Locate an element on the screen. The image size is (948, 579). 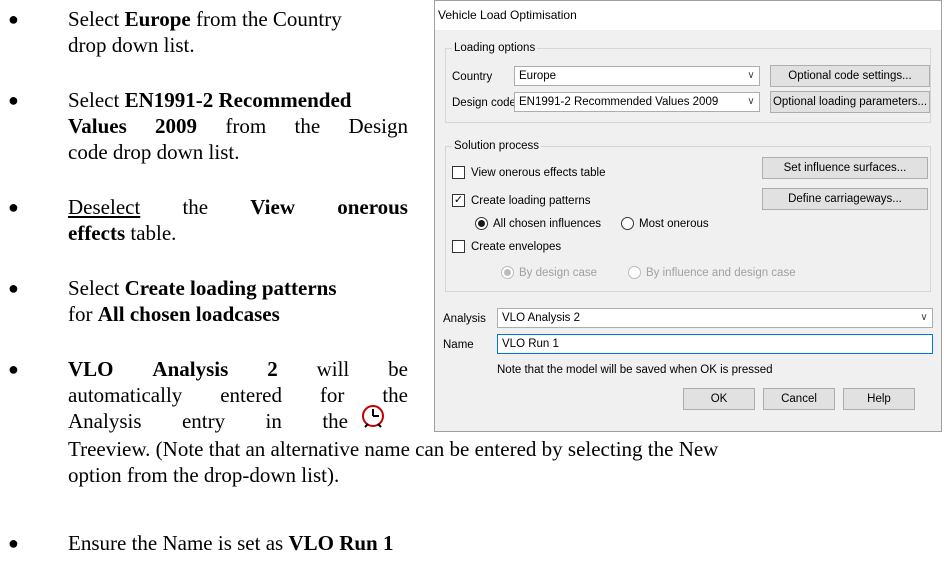
instruction-4-line-1: Select Create loading patterns is located at coordinates (202, 288).